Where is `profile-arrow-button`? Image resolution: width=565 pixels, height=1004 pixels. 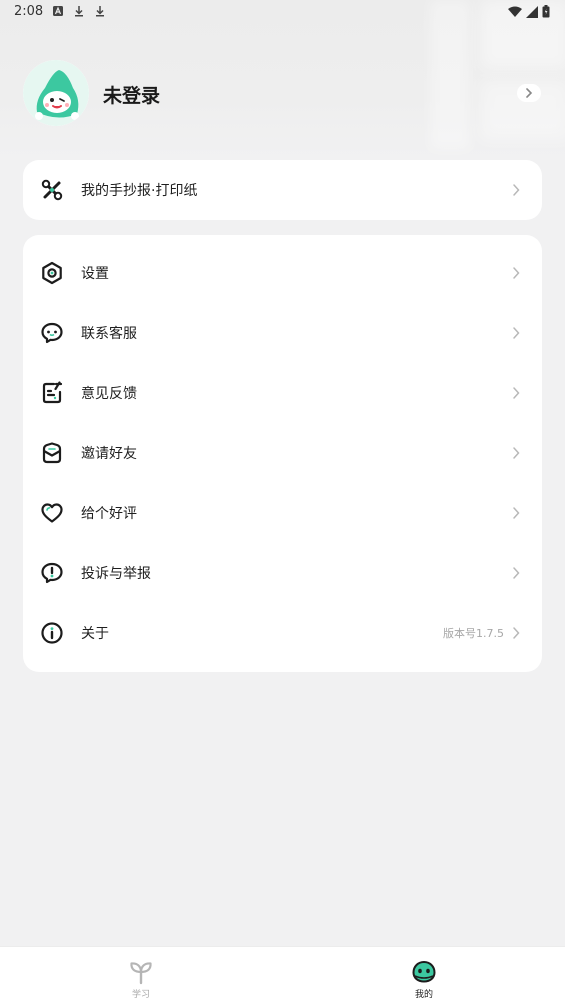 profile-arrow-button is located at coordinates (529, 93).